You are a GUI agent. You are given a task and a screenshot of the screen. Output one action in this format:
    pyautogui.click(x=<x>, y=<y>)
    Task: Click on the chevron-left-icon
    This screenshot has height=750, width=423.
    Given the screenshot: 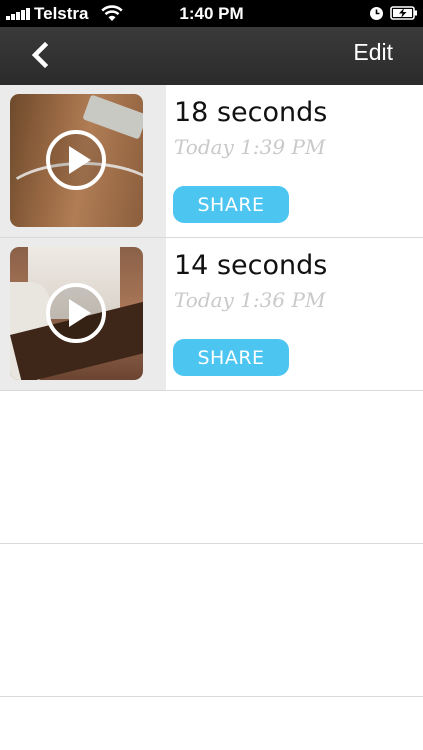 What is the action you would take?
    pyautogui.click(x=40, y=55)
    